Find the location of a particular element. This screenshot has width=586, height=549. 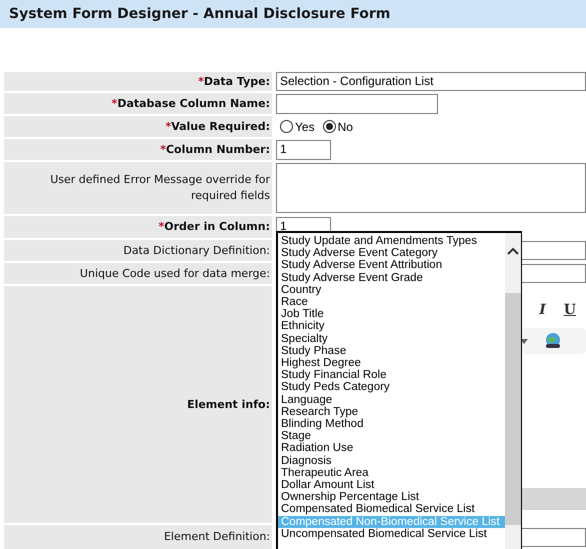

caret-icon is located at coordinates (524, 341).